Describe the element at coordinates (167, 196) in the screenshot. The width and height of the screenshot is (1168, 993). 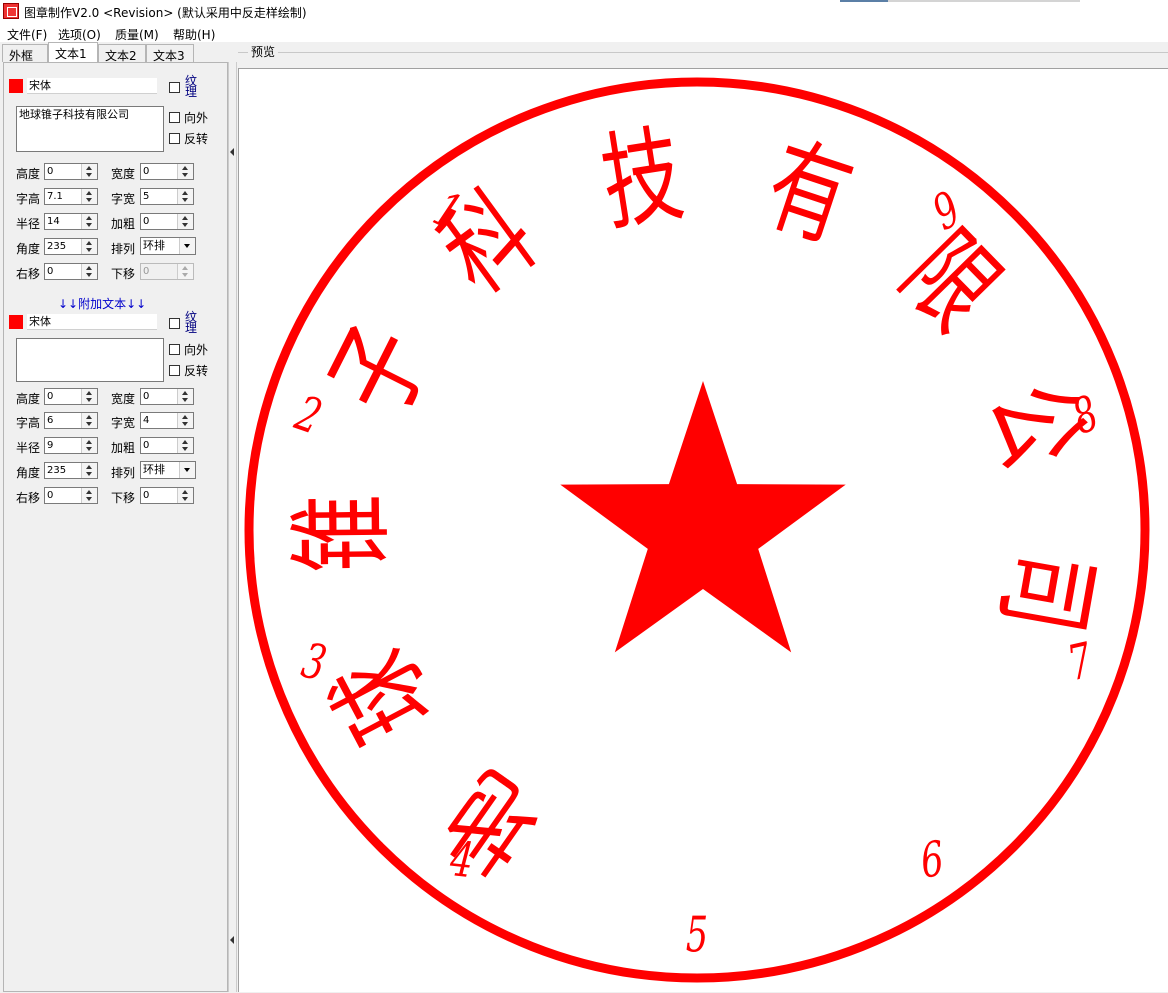
I see `char-width-spinner: 5` at that location.